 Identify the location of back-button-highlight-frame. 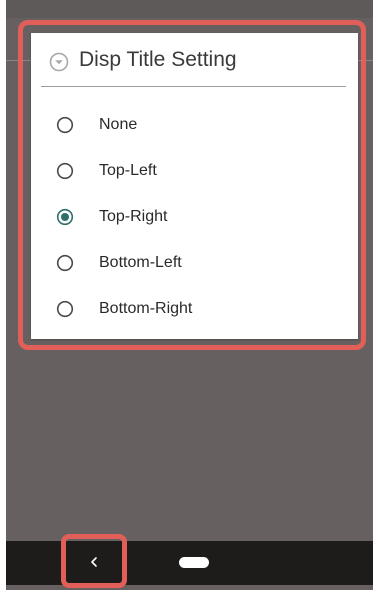
(94, 561).